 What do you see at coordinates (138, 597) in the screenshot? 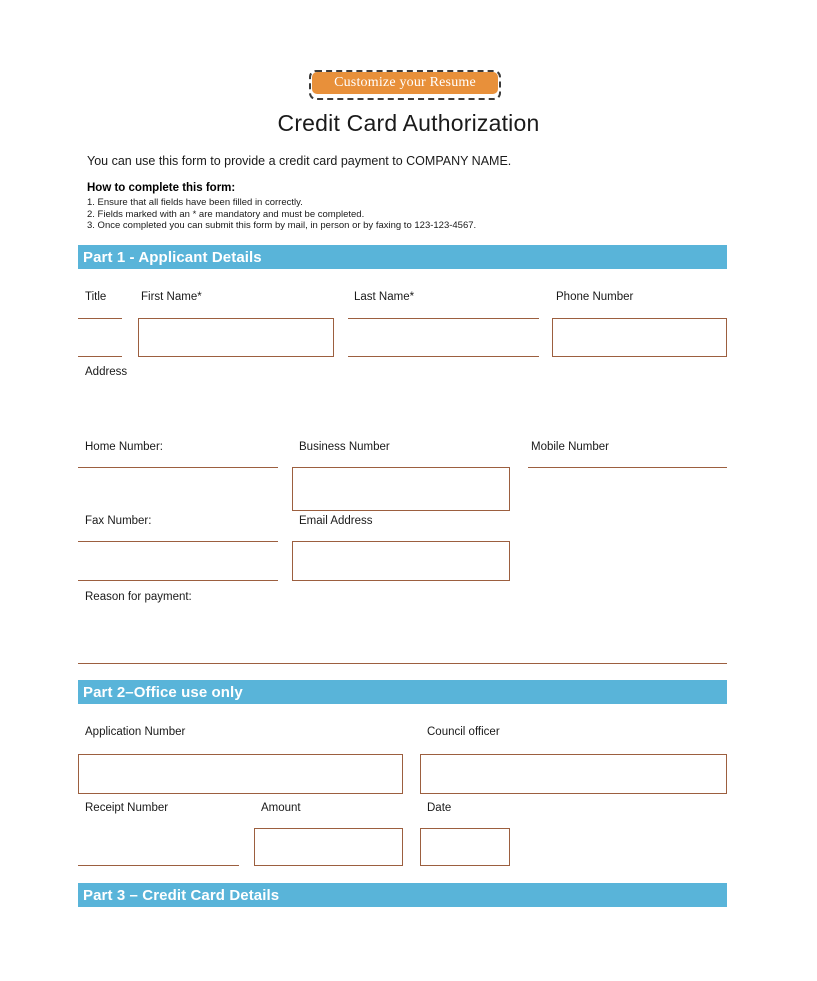
I see `label-reason-for-payment: Reason for payment:` at bounding box center [138, 597].